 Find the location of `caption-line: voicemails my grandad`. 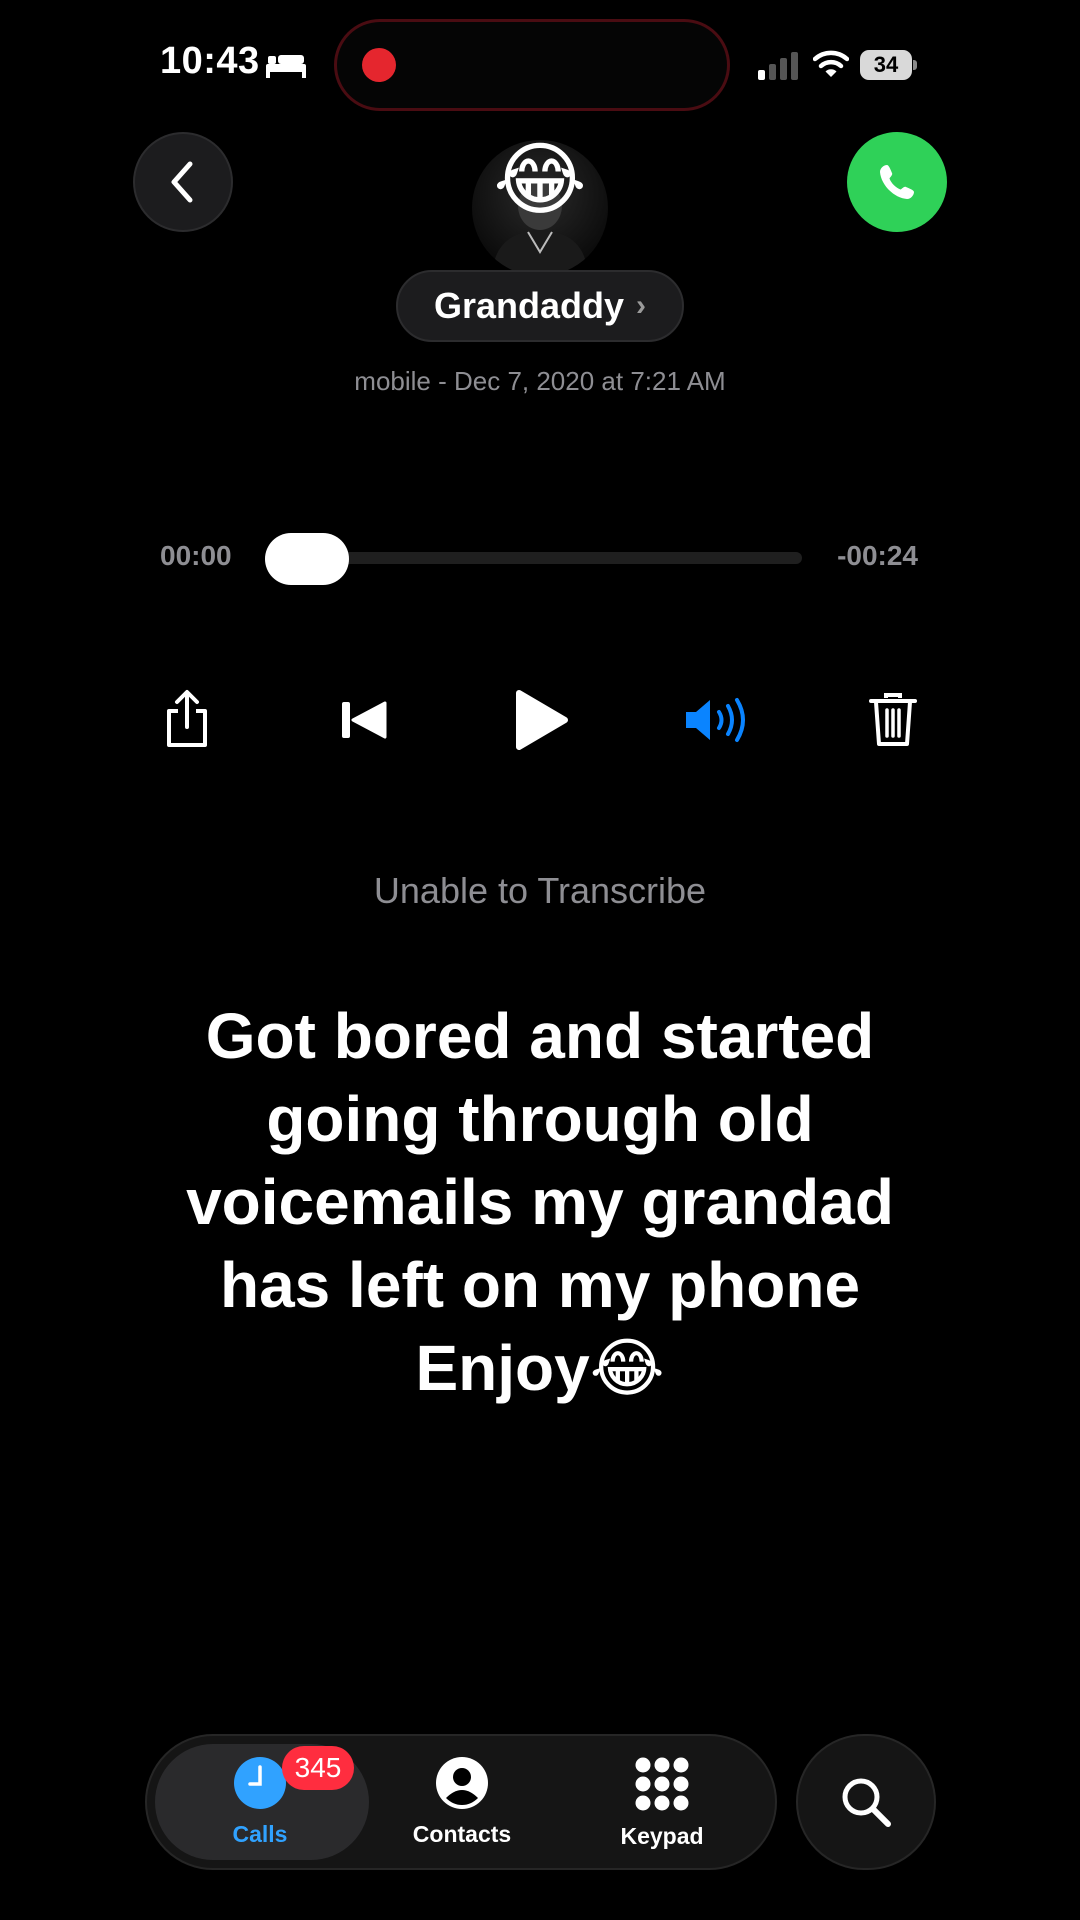

caption-line: voicemails my grandad is located at coordinates (540, 1202).